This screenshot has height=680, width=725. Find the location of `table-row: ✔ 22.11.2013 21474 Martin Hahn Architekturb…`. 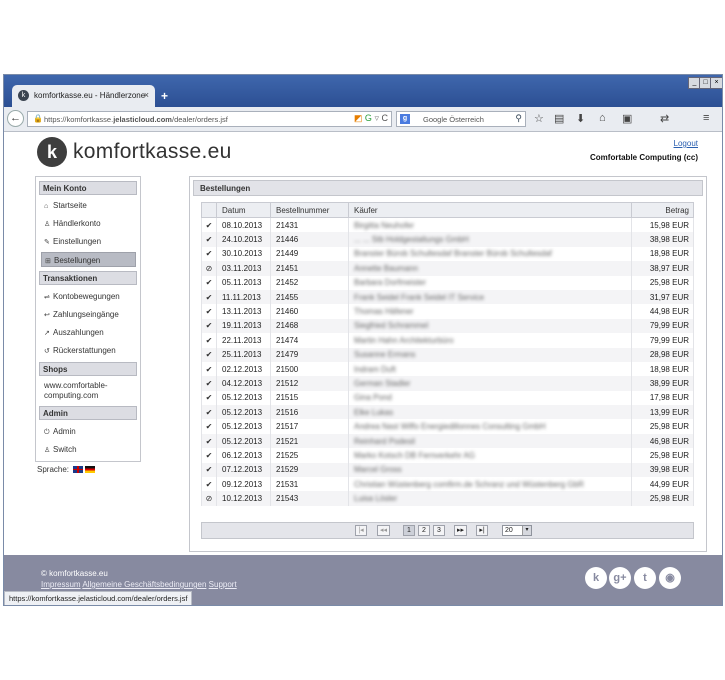

table-row: ✔ 22.11.2013 21474 Martin Hahn Architekturb… is located at coordinates (447, 340).